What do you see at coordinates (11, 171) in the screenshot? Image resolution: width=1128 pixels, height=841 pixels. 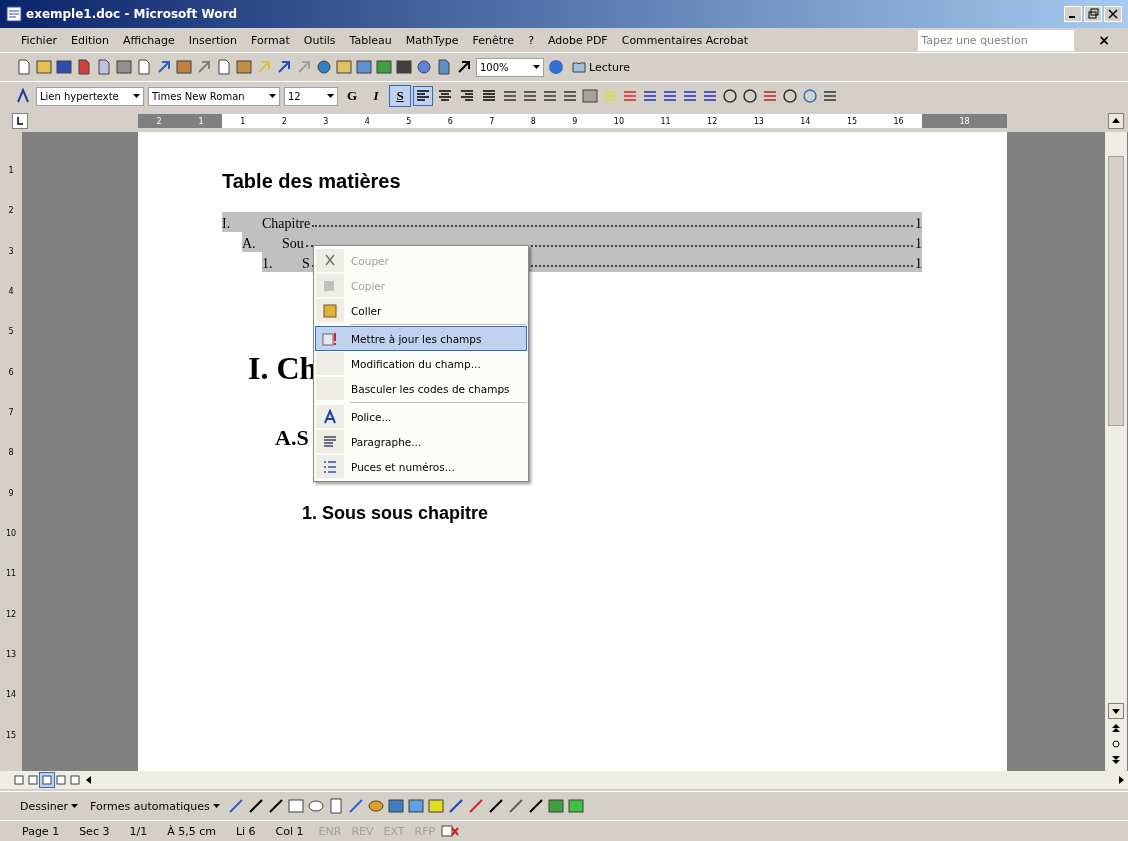 I see `ruler-number: 1` at bounding box center [11, 171].